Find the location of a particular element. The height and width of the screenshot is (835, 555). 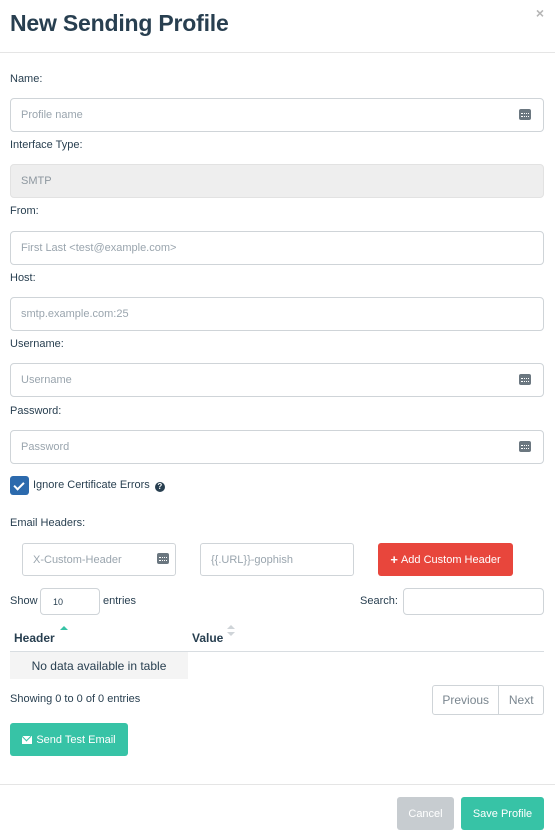

close-icon: × is located at coordinates (540, 13).